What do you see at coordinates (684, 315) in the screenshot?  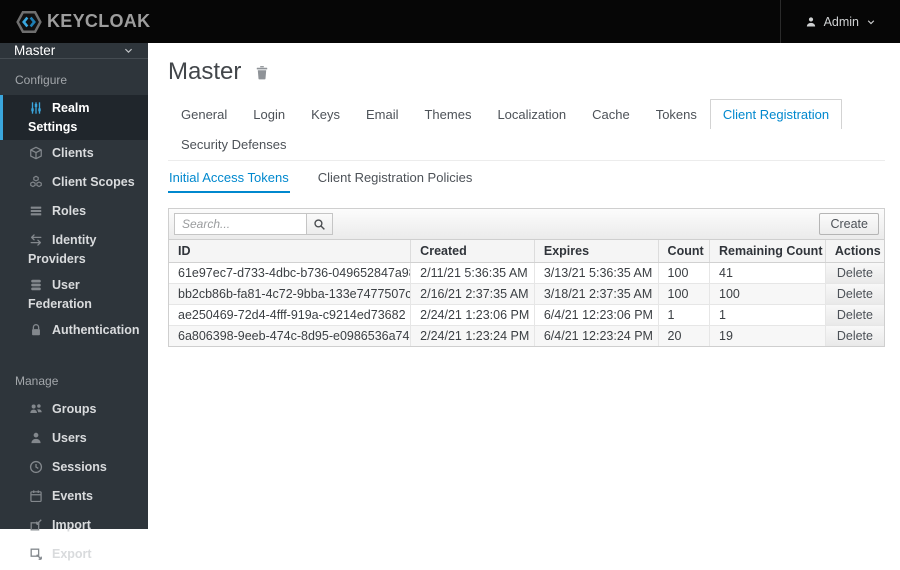 I see `cell-count: 1` at bounding box center [684, 315].